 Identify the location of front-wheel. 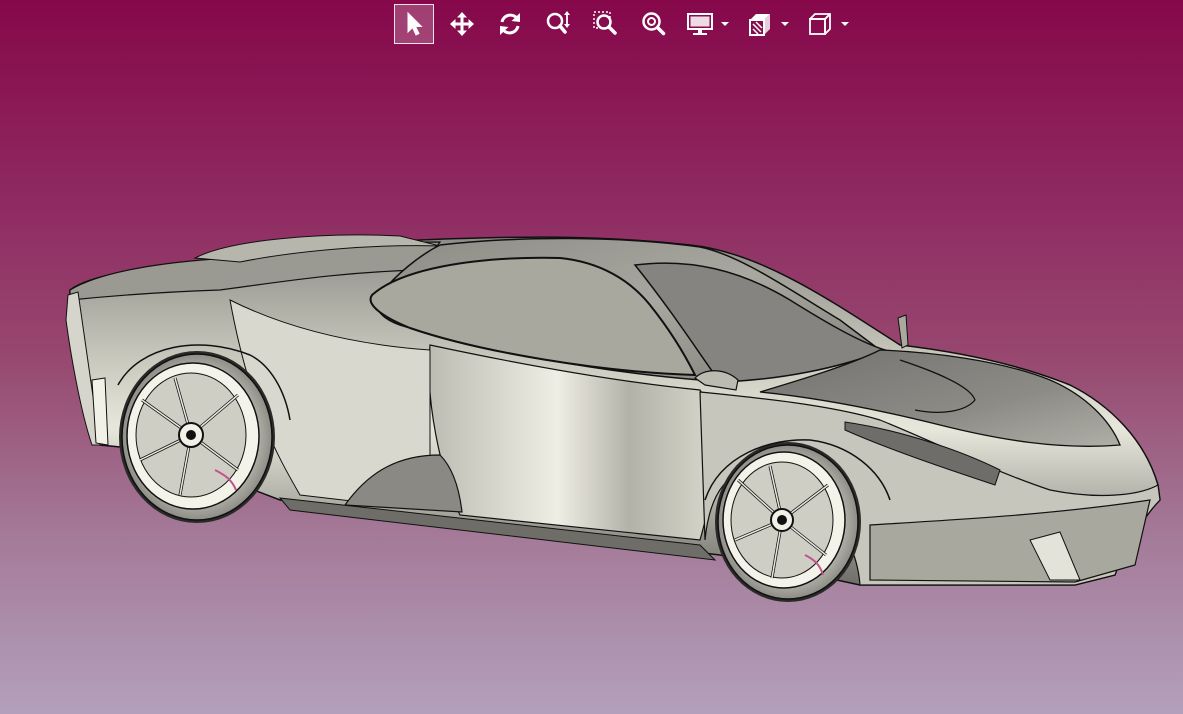
(788, 522).